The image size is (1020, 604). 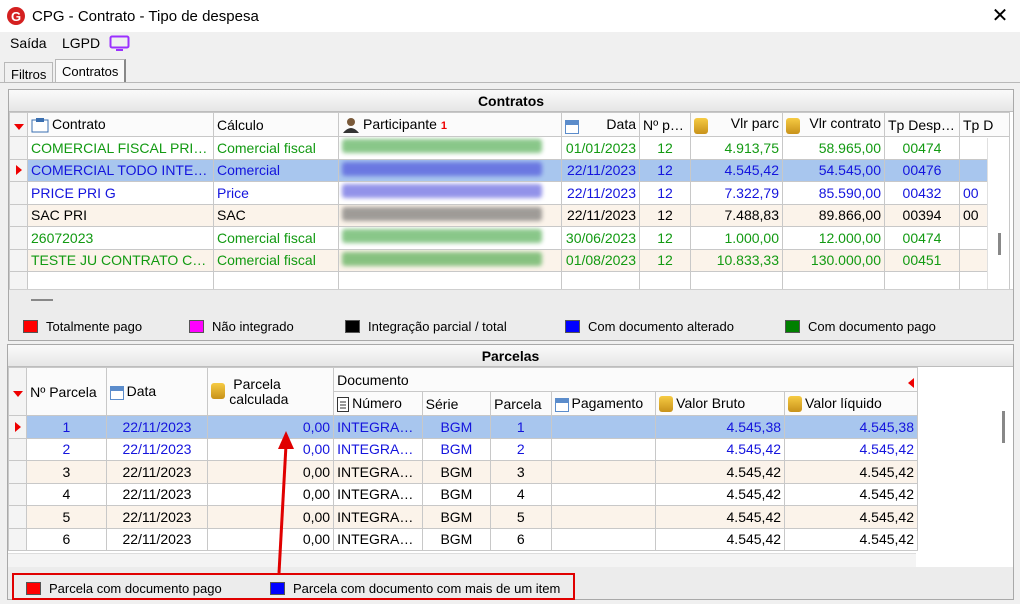 What do you see at coordinates (600, 260) in the screenshot?
I see `cell-data: 01/08/2023` at bounding box center [600, 260].